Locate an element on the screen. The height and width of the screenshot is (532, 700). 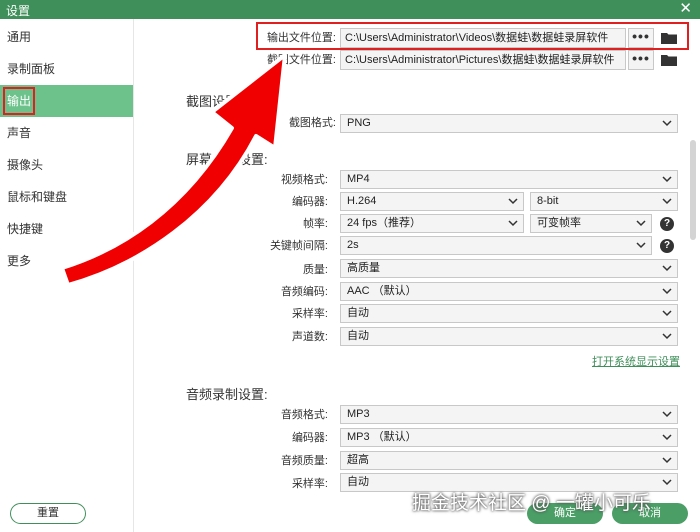
sidebar-item-hotkeys: 快捷键 is located at coordinates (66, 229).